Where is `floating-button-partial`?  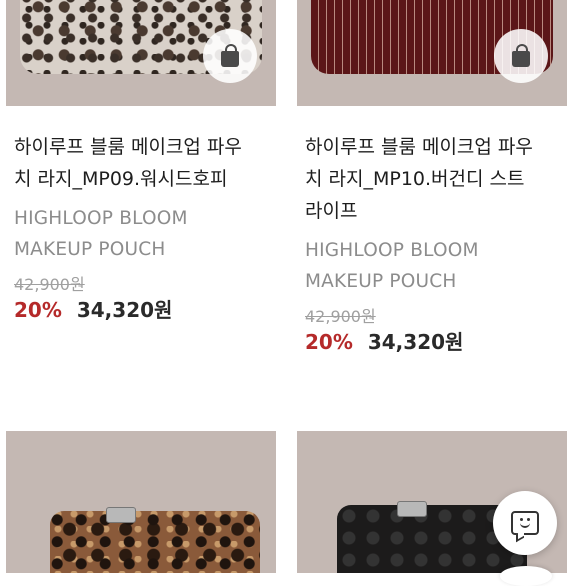
floating-button-partial is located at coordinates (526, 576).